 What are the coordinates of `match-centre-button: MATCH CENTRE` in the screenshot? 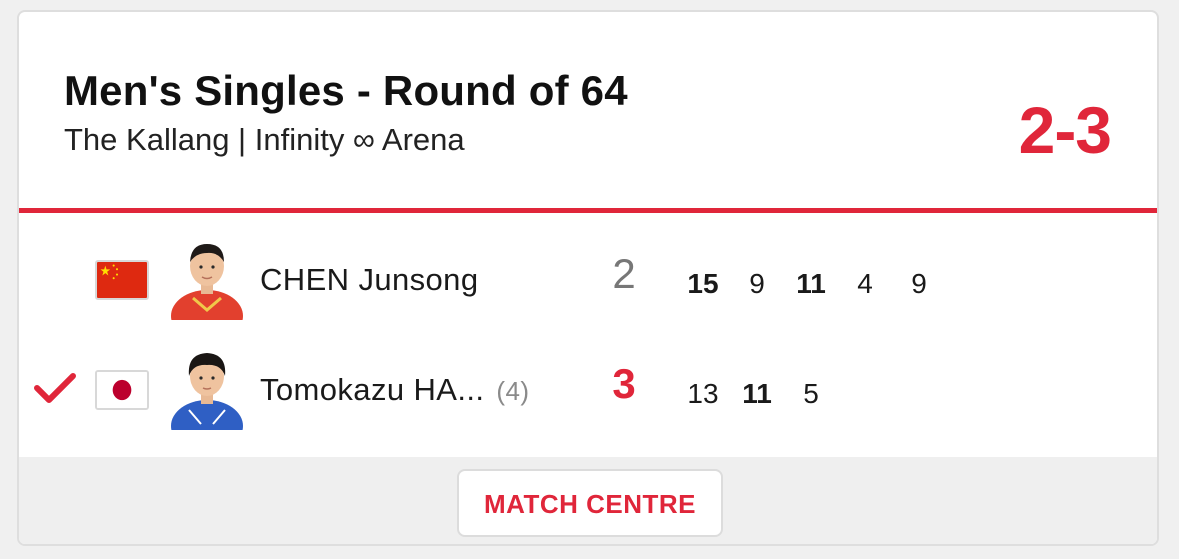 It's located at (590, 503).